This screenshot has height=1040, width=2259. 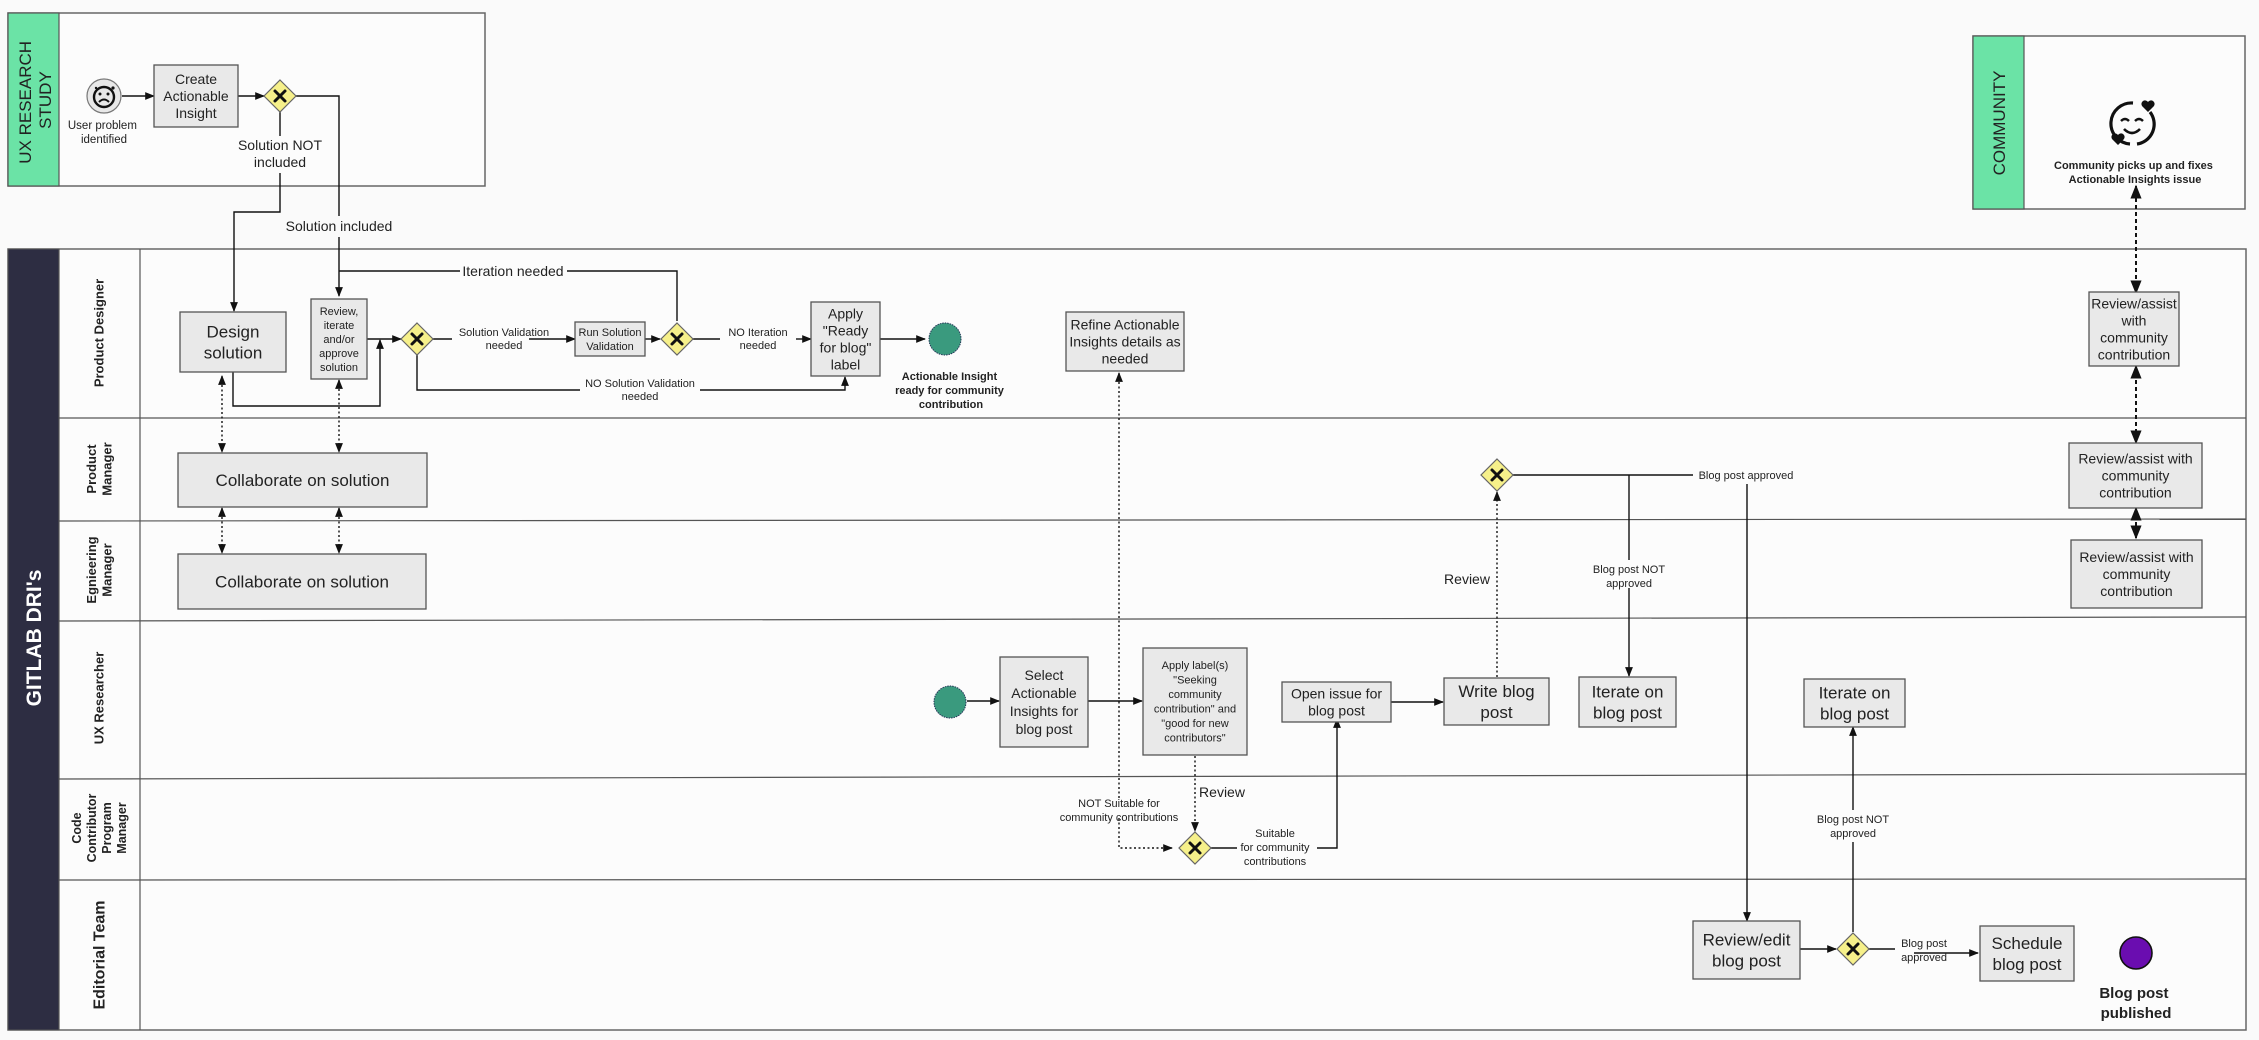 I want to click on flow-label-iteration-needed: Iteration needed, so click(x=512, y=271).